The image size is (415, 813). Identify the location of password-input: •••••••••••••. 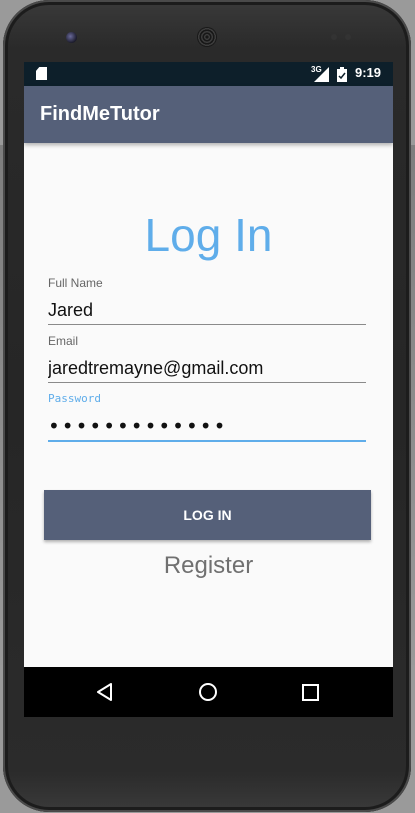
(207, 427).